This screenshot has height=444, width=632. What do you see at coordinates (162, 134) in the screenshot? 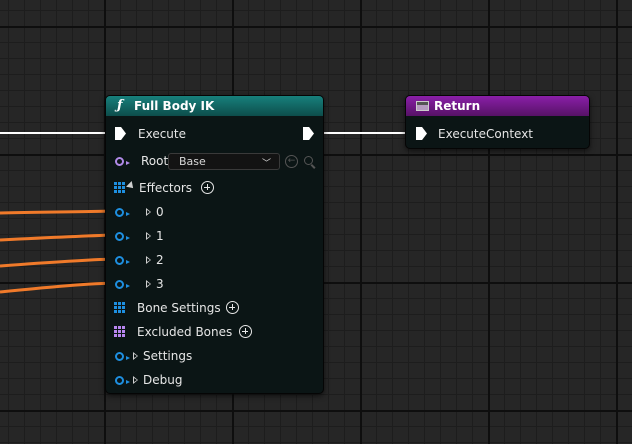
I see `execute-label: Execute` at bounding box center [162, 134].